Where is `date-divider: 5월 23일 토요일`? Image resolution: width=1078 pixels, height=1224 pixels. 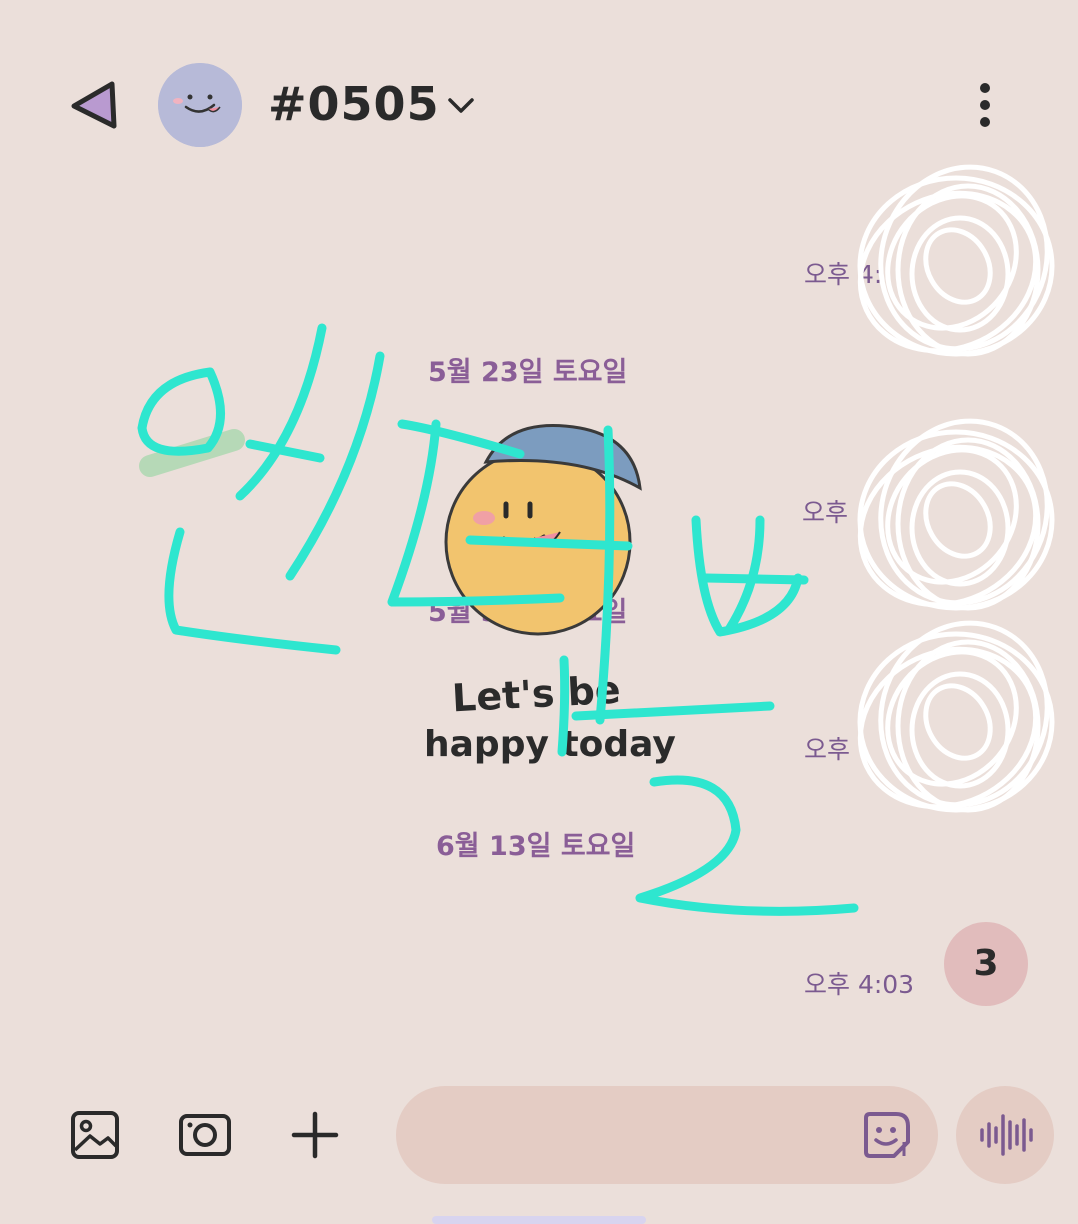 date-divider: 5월 23일 토요일 is located at coordinates (528, 372).